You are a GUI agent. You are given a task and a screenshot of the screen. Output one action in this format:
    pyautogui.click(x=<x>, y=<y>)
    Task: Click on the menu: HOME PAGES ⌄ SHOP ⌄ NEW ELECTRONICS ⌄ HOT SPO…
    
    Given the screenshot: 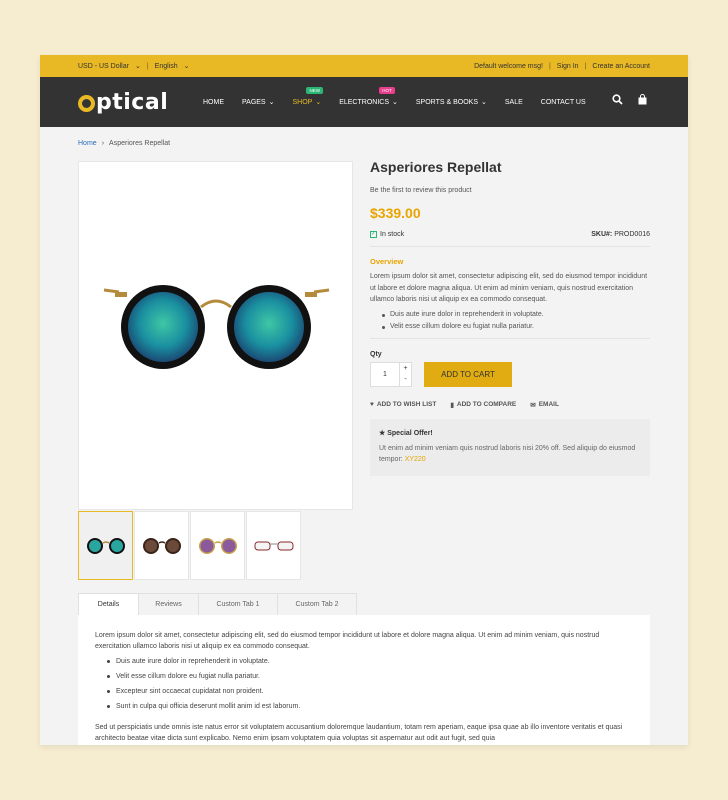 What is the action you would take?
    pyautogui.click(x=403, y=97)
    